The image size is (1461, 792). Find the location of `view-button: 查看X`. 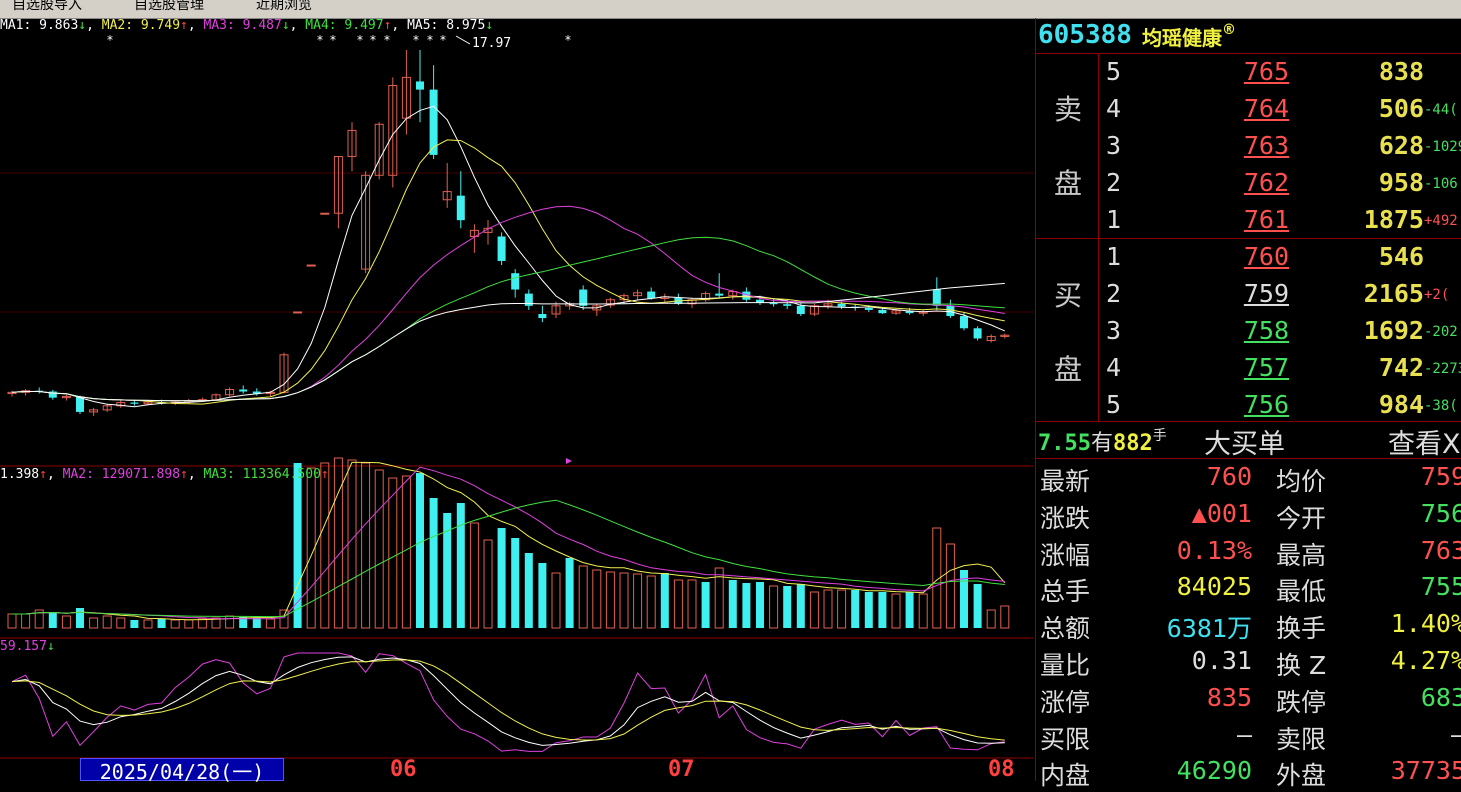

view-button: 查看X is located at coordinates (1424, 441).